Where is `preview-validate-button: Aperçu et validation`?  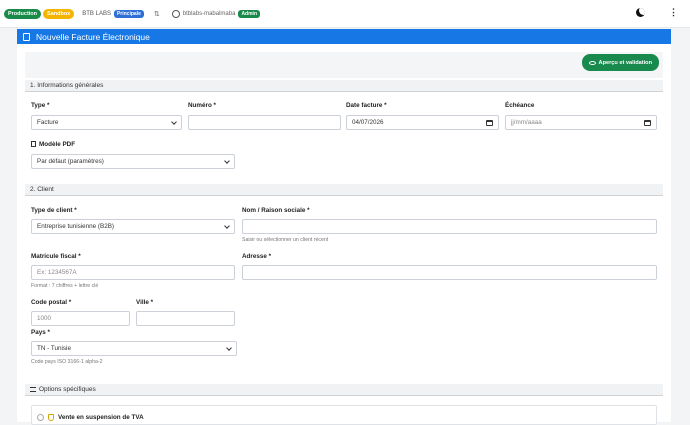 preview-validate-button: Aperçu et validation is located at coordinates (620, 62).